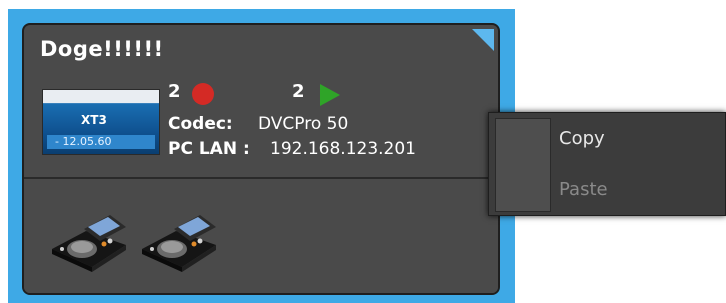 The width and height of the screenshot is (726, 303). I want to click on server-thumbnail: XT3 - 12.05.60, so click(101, 122).